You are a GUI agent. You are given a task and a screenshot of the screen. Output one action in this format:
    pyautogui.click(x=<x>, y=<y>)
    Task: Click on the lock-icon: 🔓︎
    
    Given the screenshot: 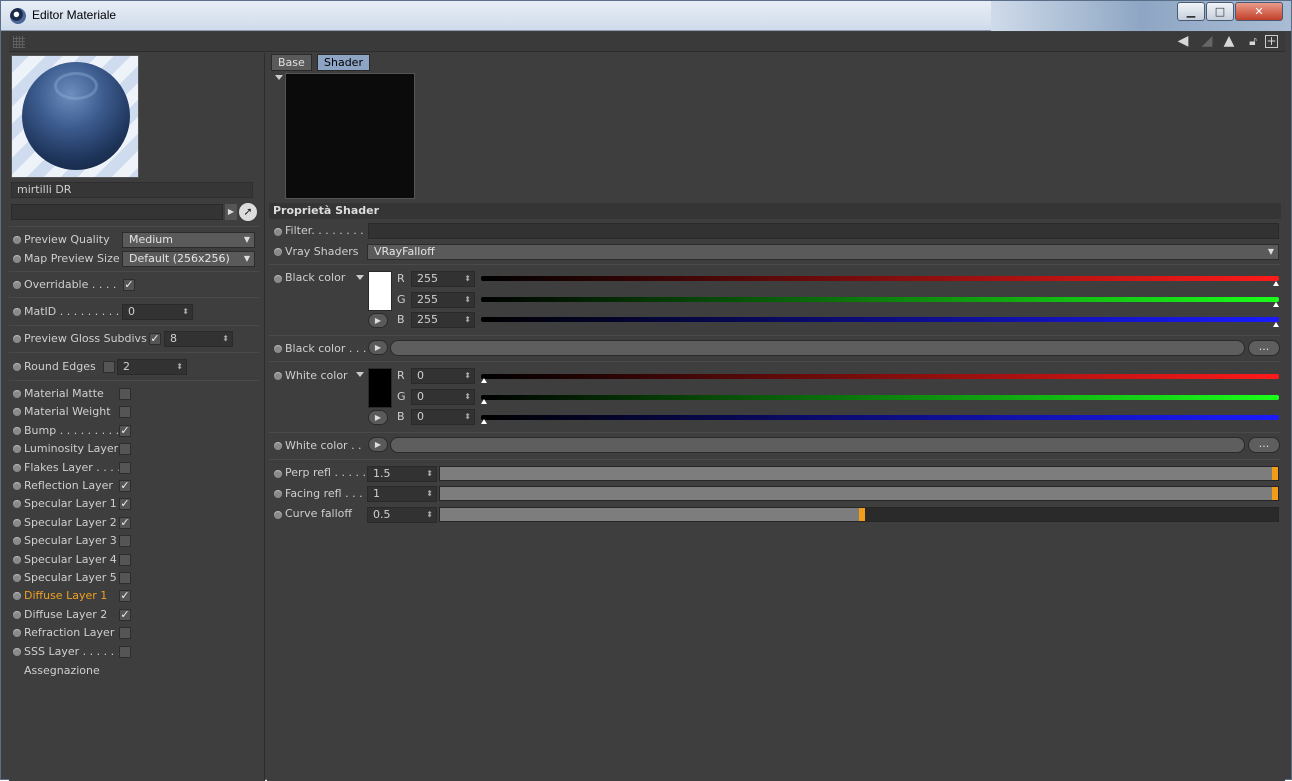 What is the action you would take?
    pyautogui.click(x=1253, y=41)
    